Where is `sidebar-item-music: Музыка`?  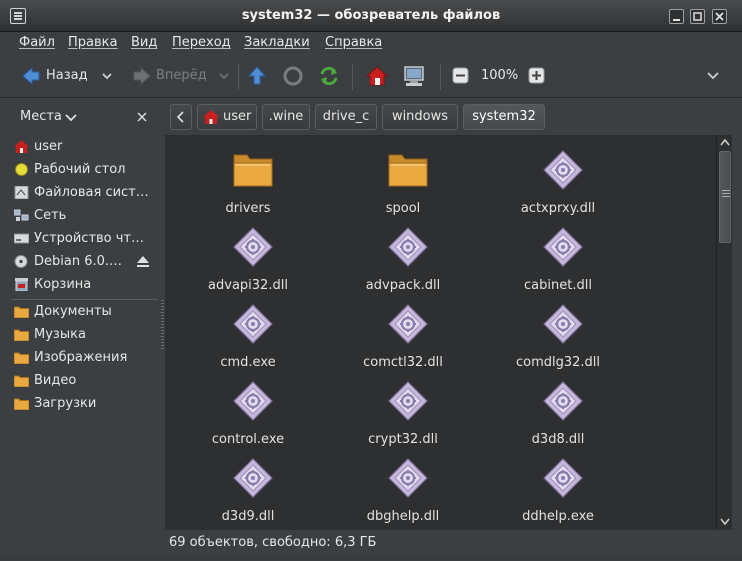
sidebar-item-music: Музыка is located at coordinates (85, 335).